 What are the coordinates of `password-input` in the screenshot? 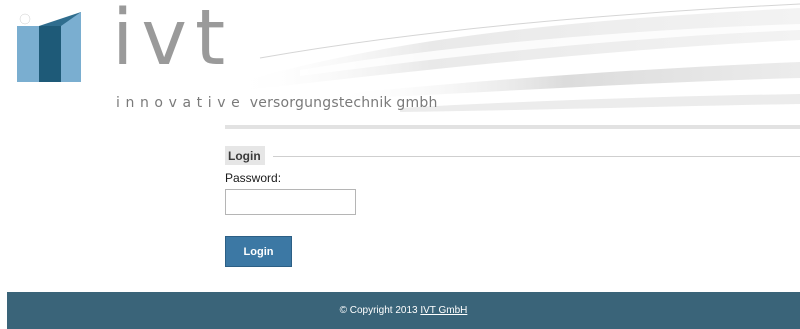 It's located at (290, 202).